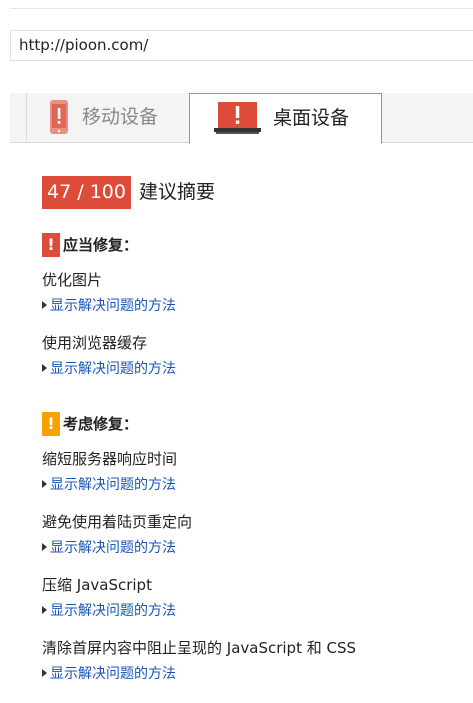 The height and width of the screenshot is (703, 473). I want to click on device-tabs: 移动设备 桌面设备, so click(241, 118).